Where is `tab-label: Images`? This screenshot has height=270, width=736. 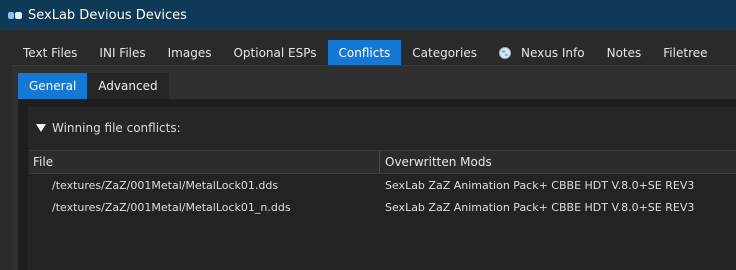
tab-label: Images is located at coordinates (189, 52).